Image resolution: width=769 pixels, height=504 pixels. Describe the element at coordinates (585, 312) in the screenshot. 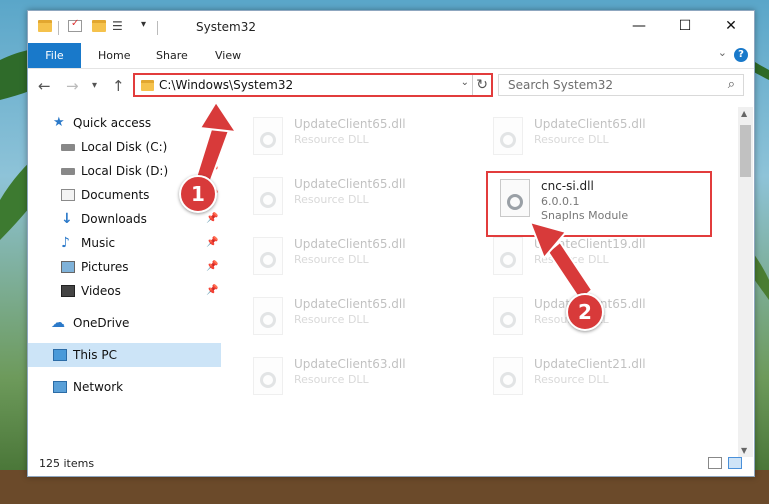

I see `step-2-badge: 2` at that location.